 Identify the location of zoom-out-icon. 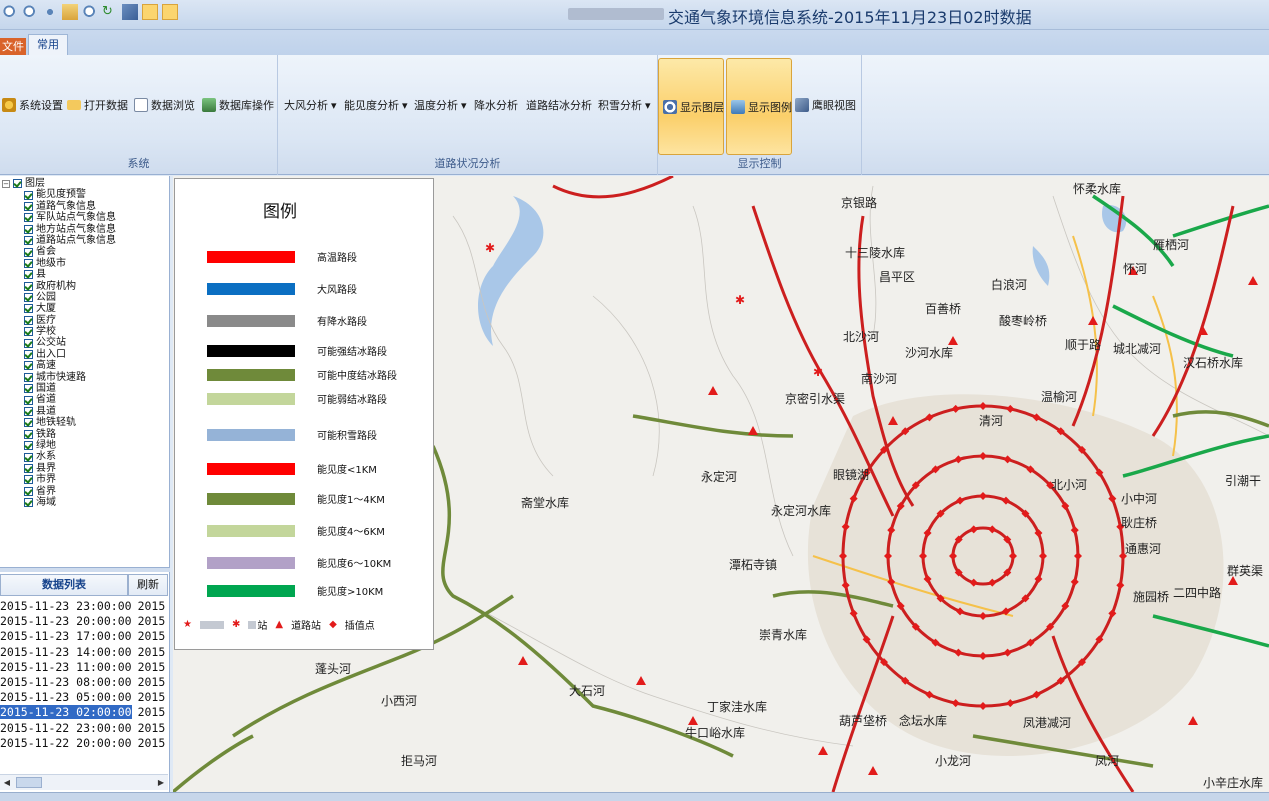
(30, 12).